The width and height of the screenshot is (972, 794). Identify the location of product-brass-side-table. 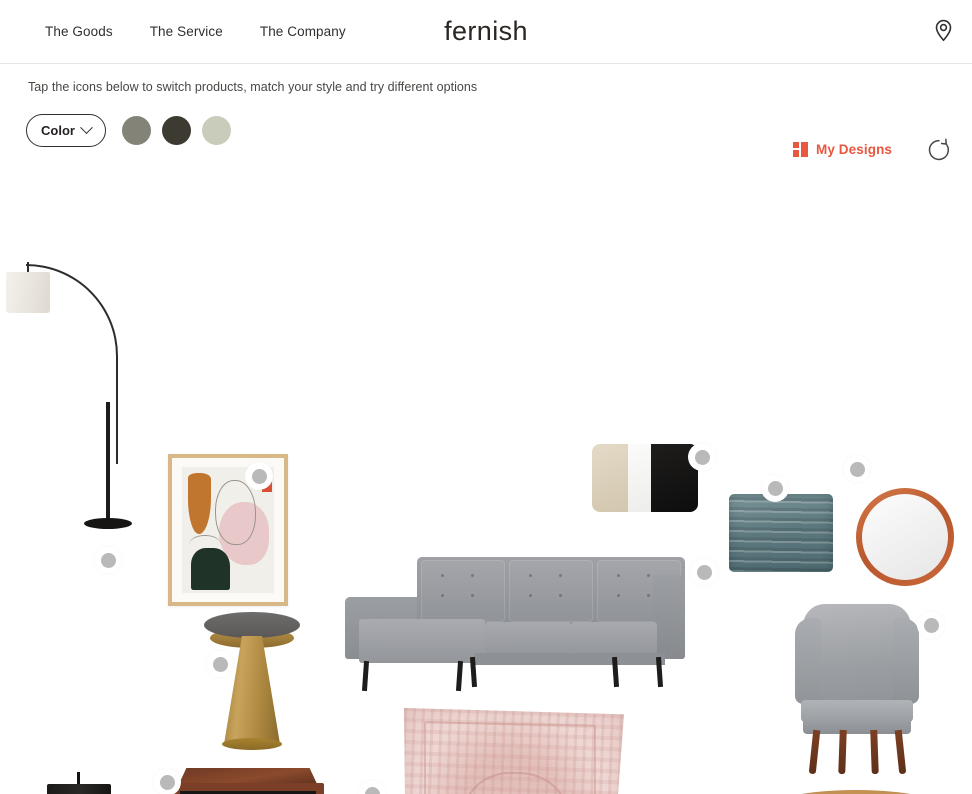
(252, 682).